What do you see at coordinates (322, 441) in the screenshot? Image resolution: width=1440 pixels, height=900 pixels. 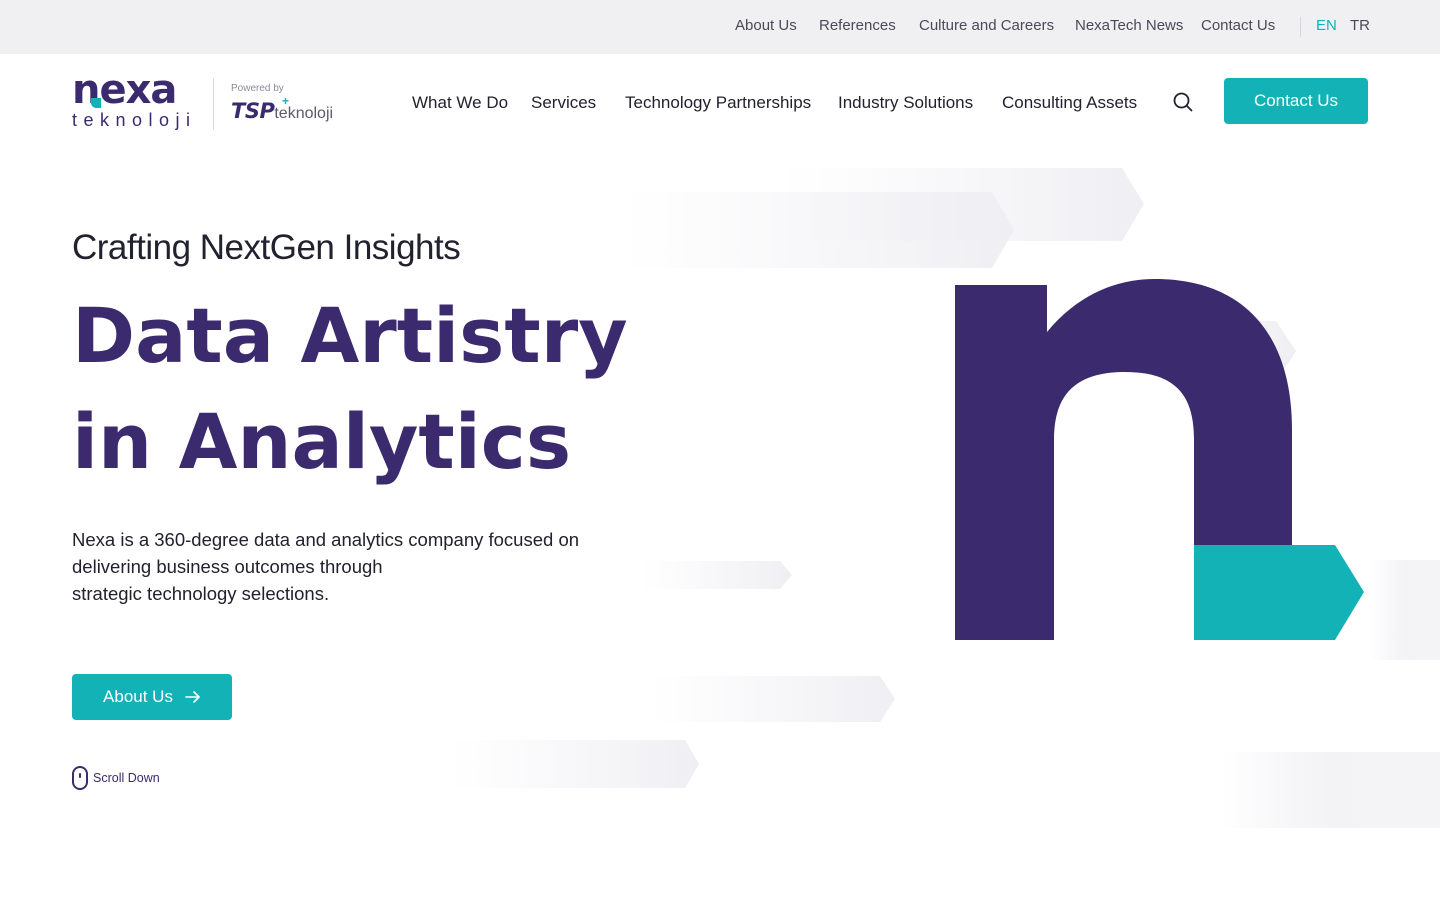 I see `hero-title-line-2: in Analytics` at bounding box center [322, 441].